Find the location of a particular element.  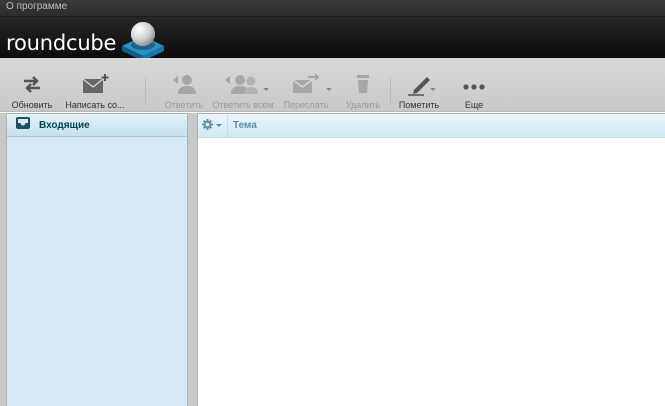

forward-dropdown-icon is located at coordinates (329, 89).